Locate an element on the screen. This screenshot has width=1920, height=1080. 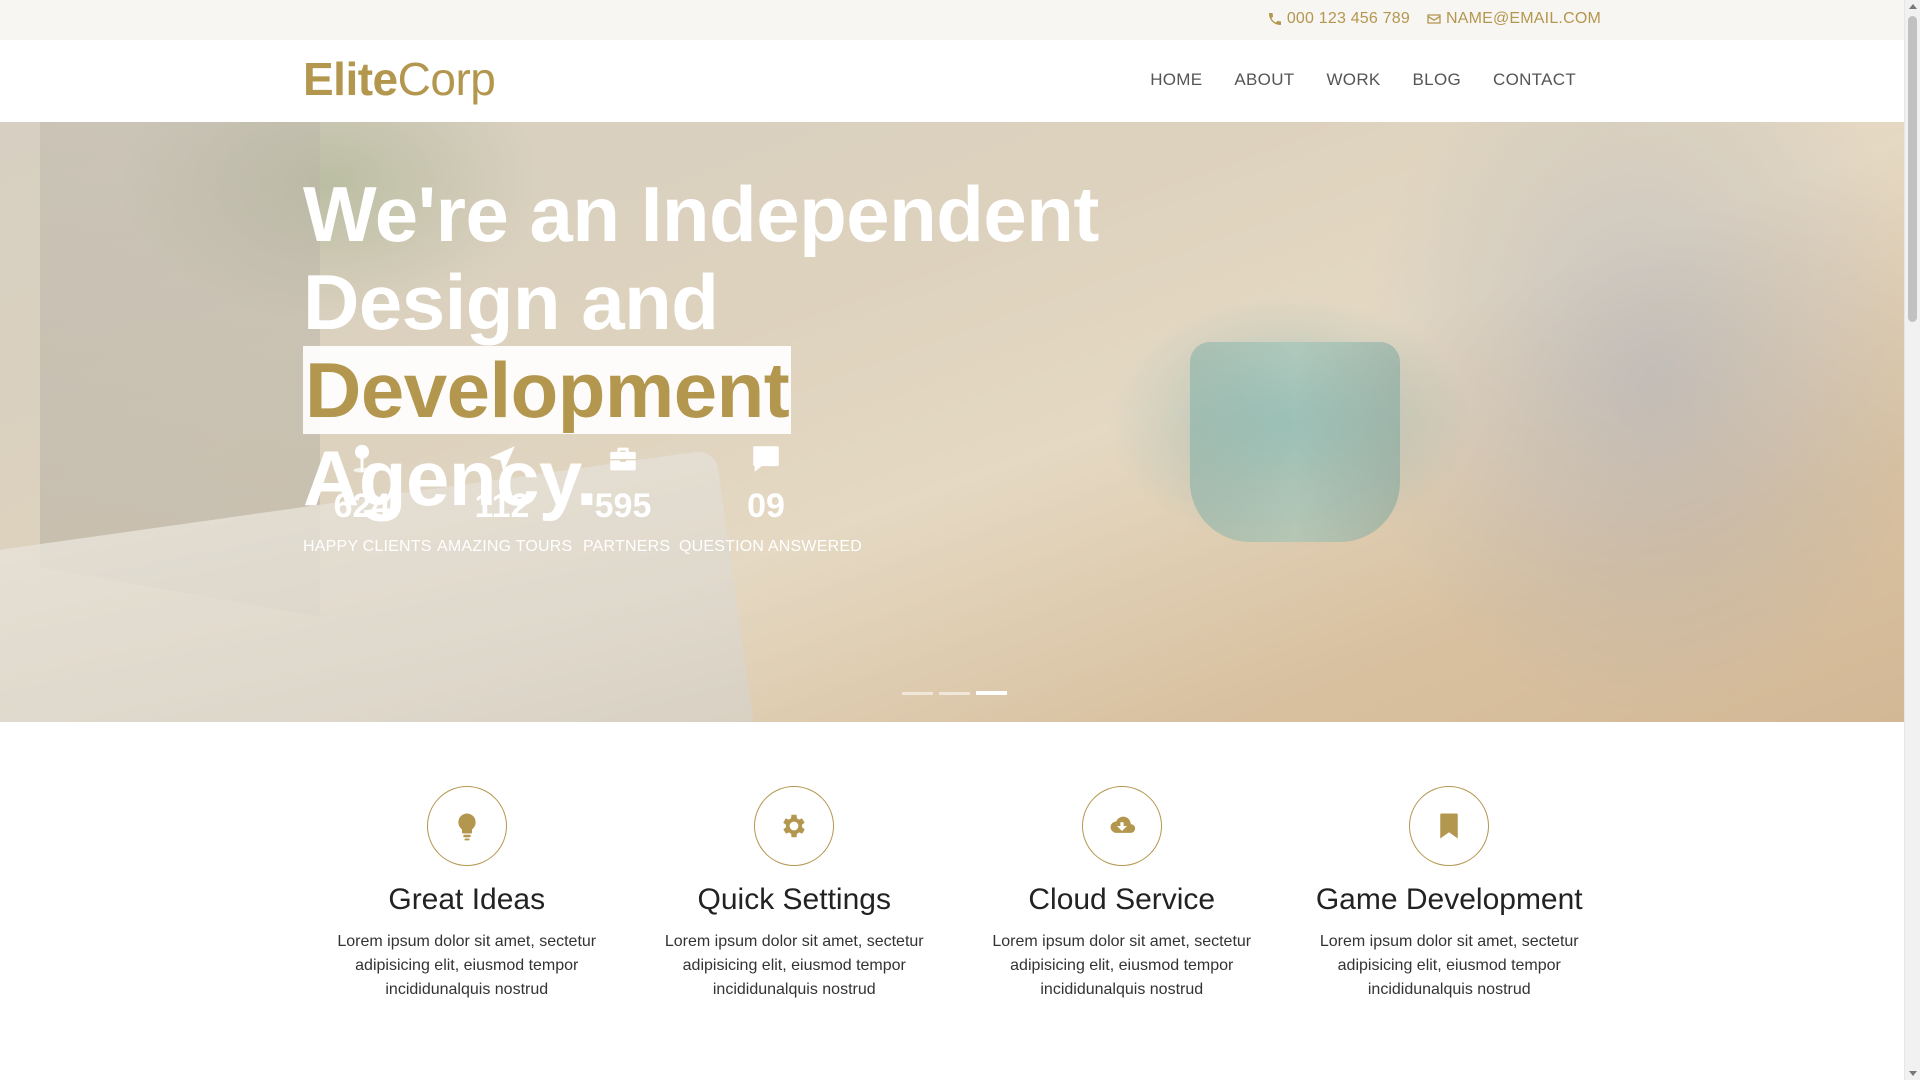
feature-title: Great Ideas is located at coordinates (467, 899).